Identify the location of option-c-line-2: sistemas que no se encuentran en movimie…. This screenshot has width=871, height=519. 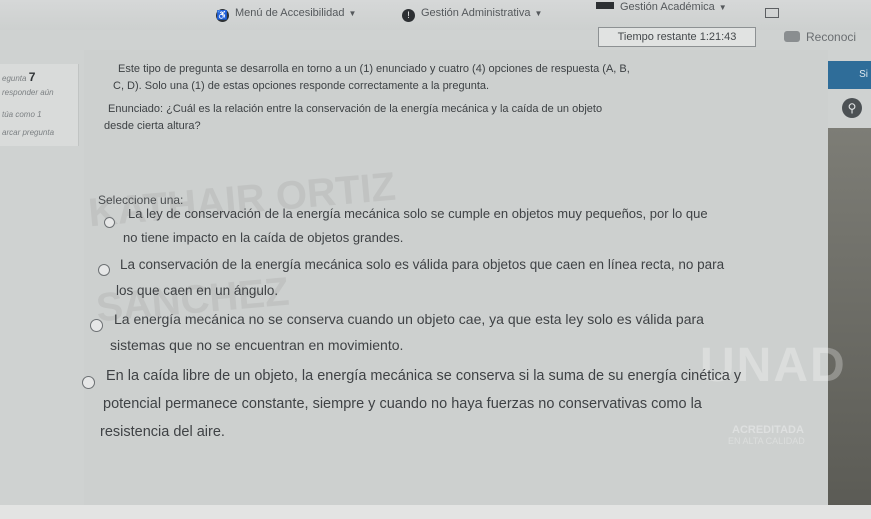
(257, 345).